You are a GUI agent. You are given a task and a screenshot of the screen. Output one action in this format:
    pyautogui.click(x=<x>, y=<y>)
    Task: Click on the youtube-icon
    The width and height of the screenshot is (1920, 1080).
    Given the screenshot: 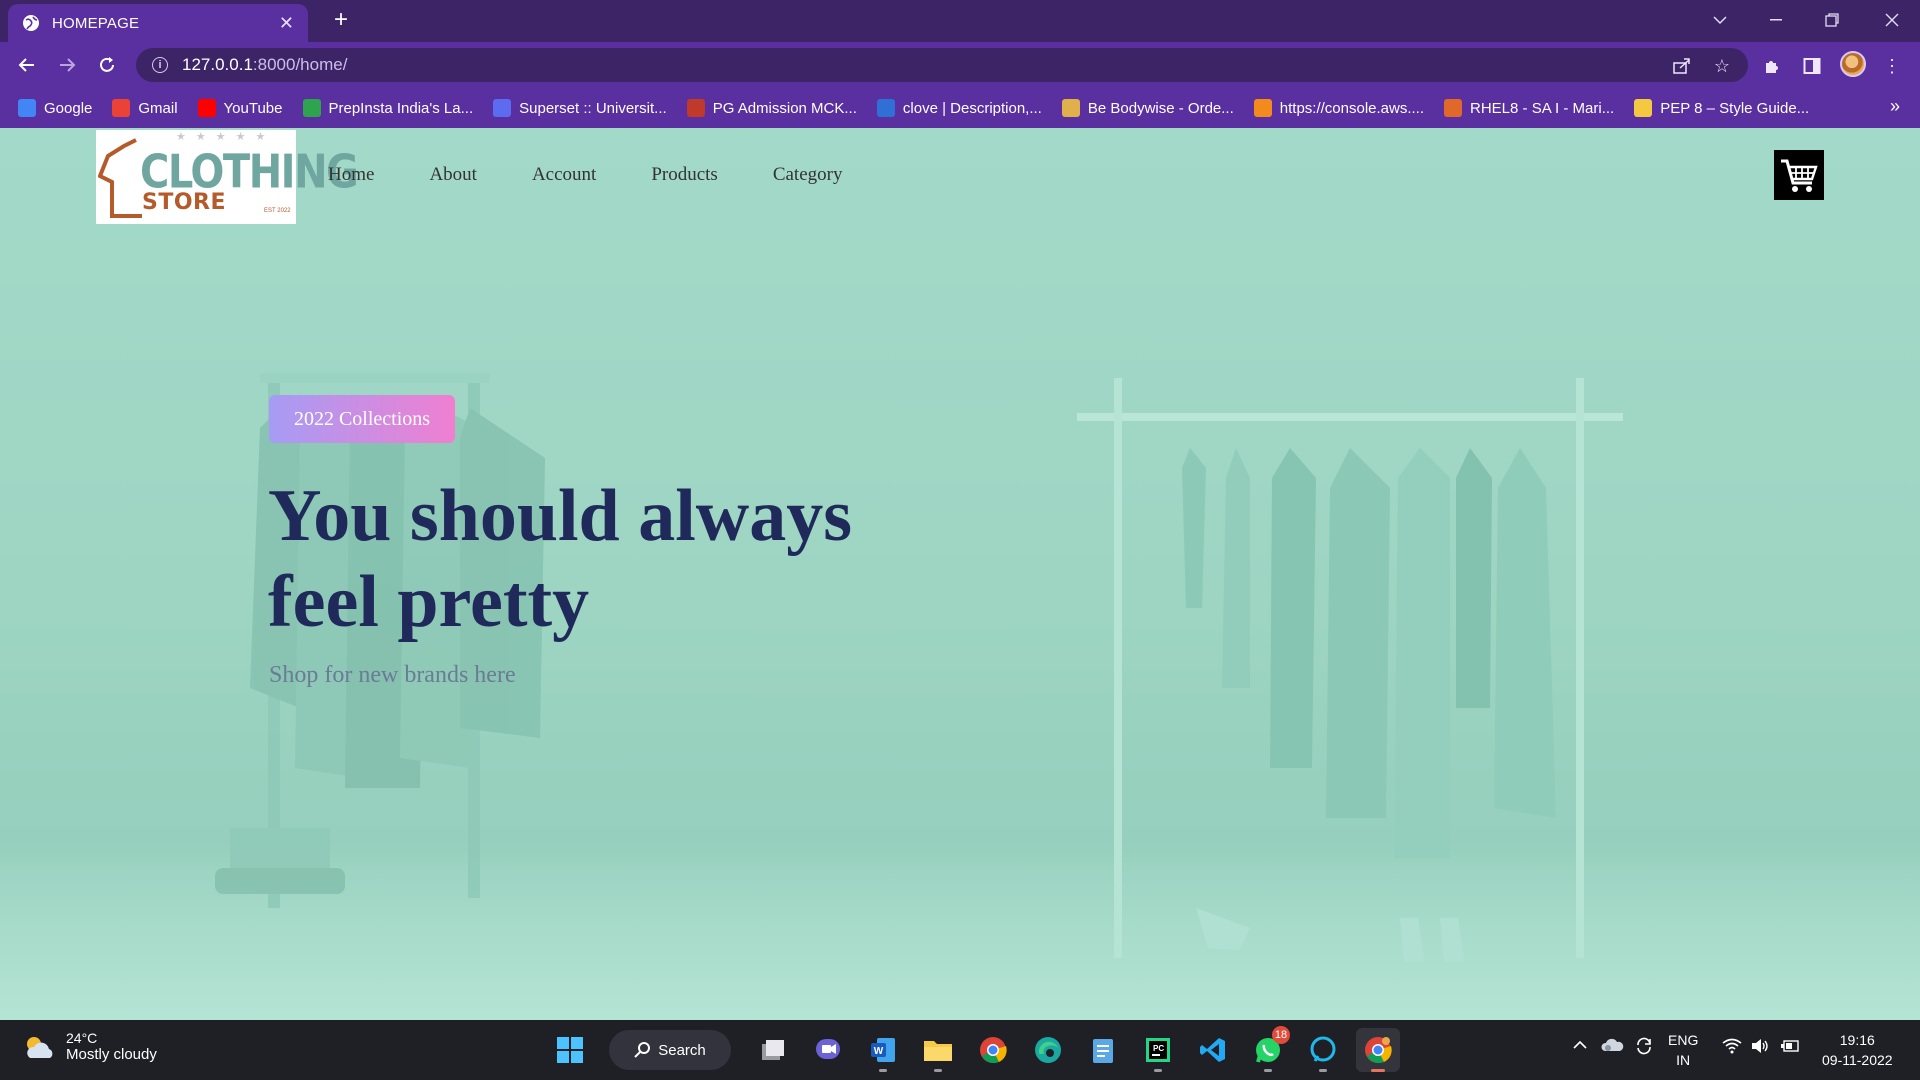 What is the action you would take?
    pyautogui.click(x=206, y=108)
    